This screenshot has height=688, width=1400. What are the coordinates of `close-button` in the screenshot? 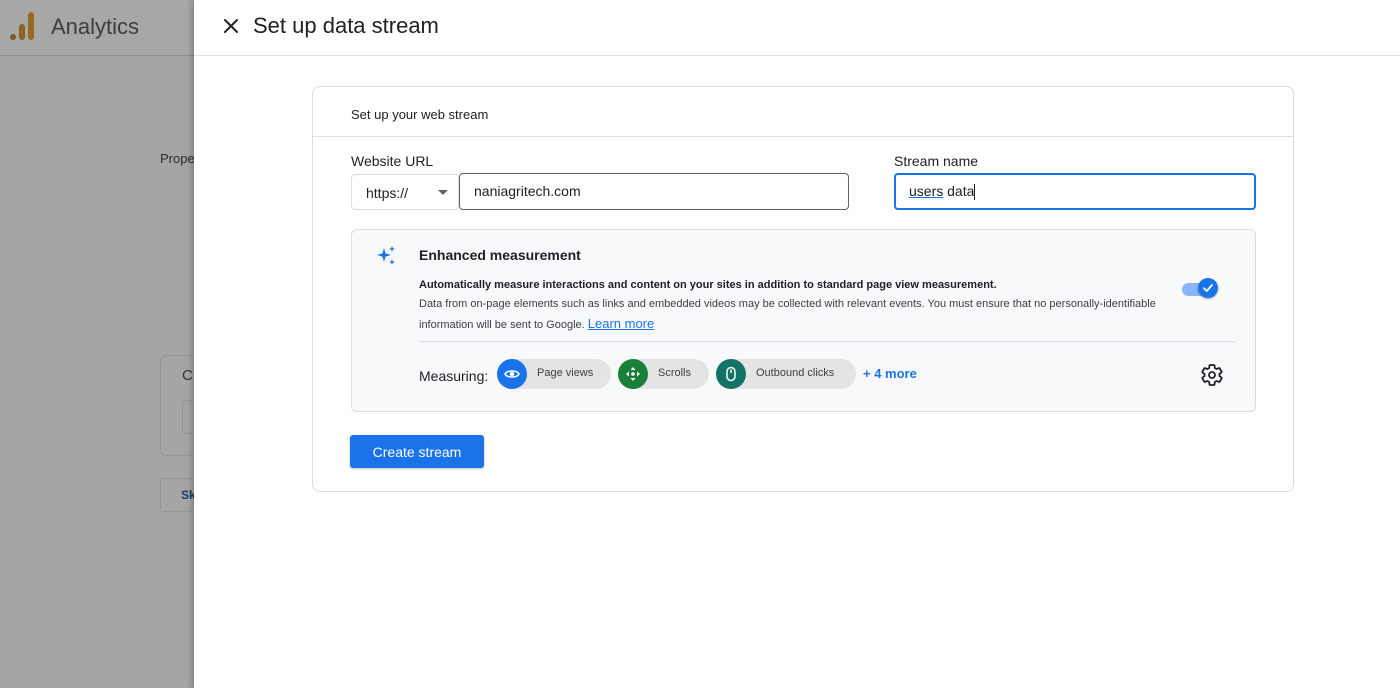 It's located at (231, 27).